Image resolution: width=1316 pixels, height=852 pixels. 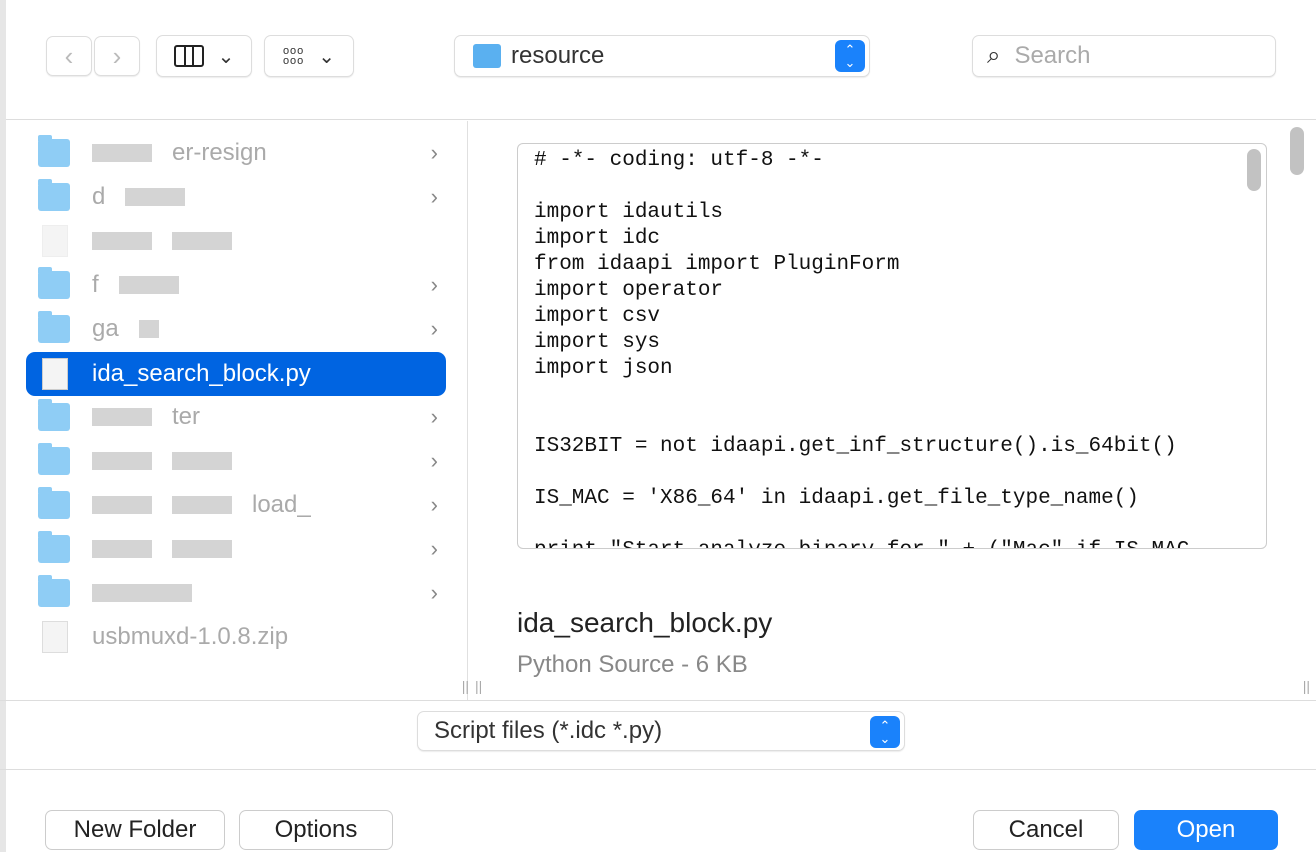 I want to click on item-label: f, so click(x=95, y=284).